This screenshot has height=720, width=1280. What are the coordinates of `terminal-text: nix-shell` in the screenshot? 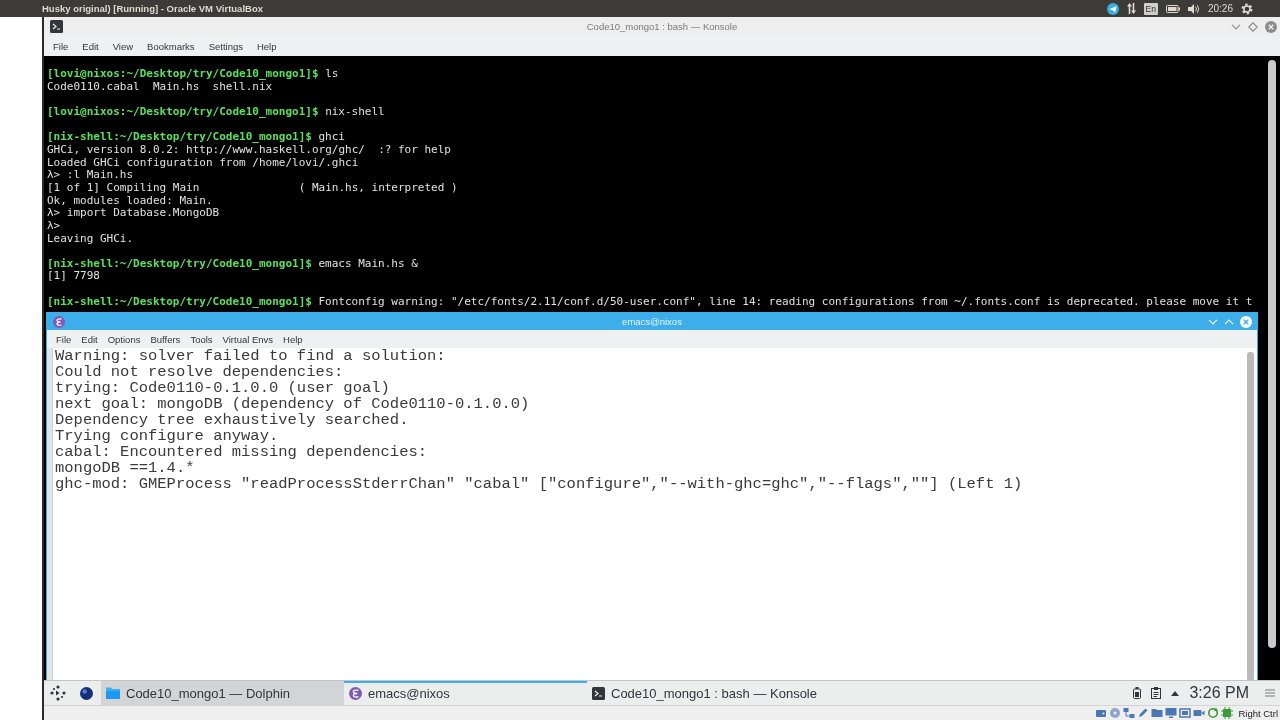 It's located at (355, 111).